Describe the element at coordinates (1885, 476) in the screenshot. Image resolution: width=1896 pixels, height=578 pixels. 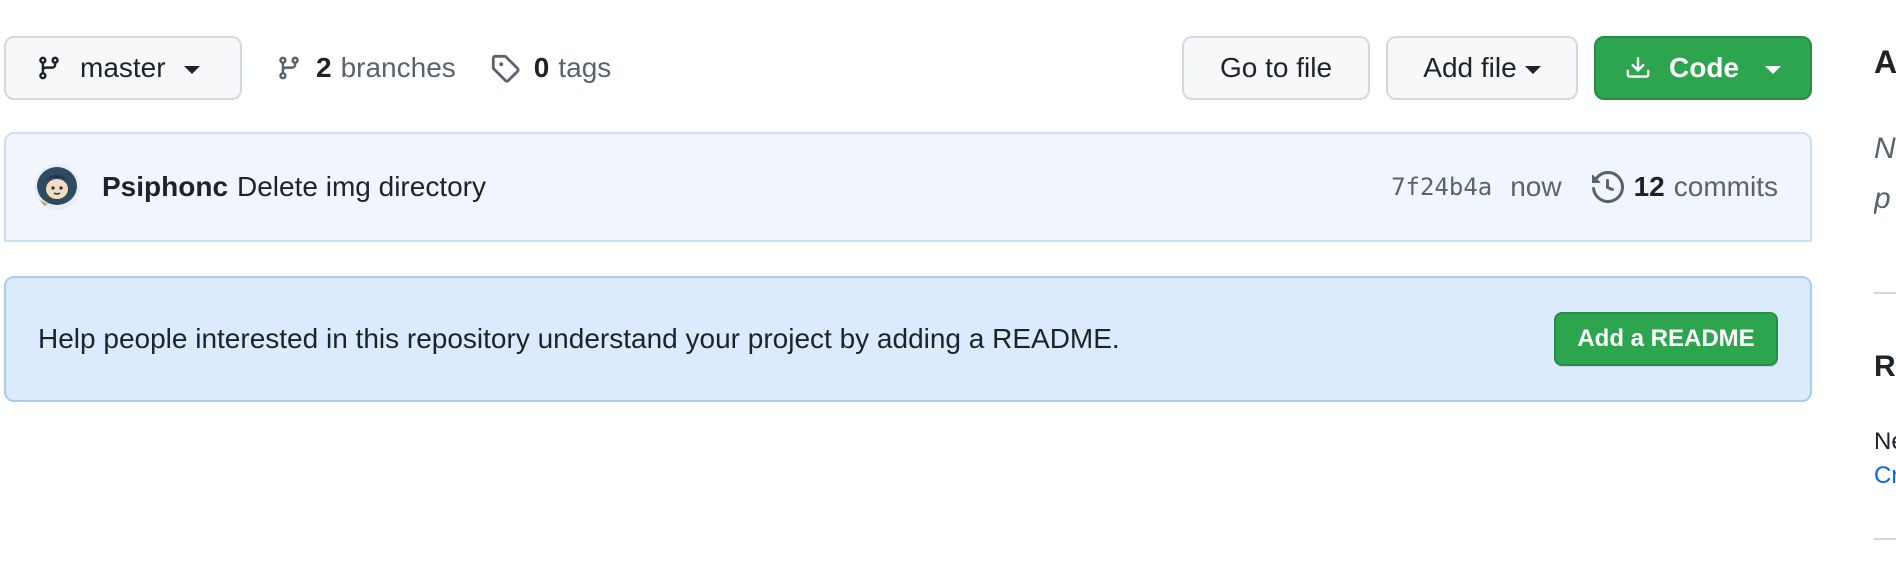
I see `create-release-link: Cr` at that location.